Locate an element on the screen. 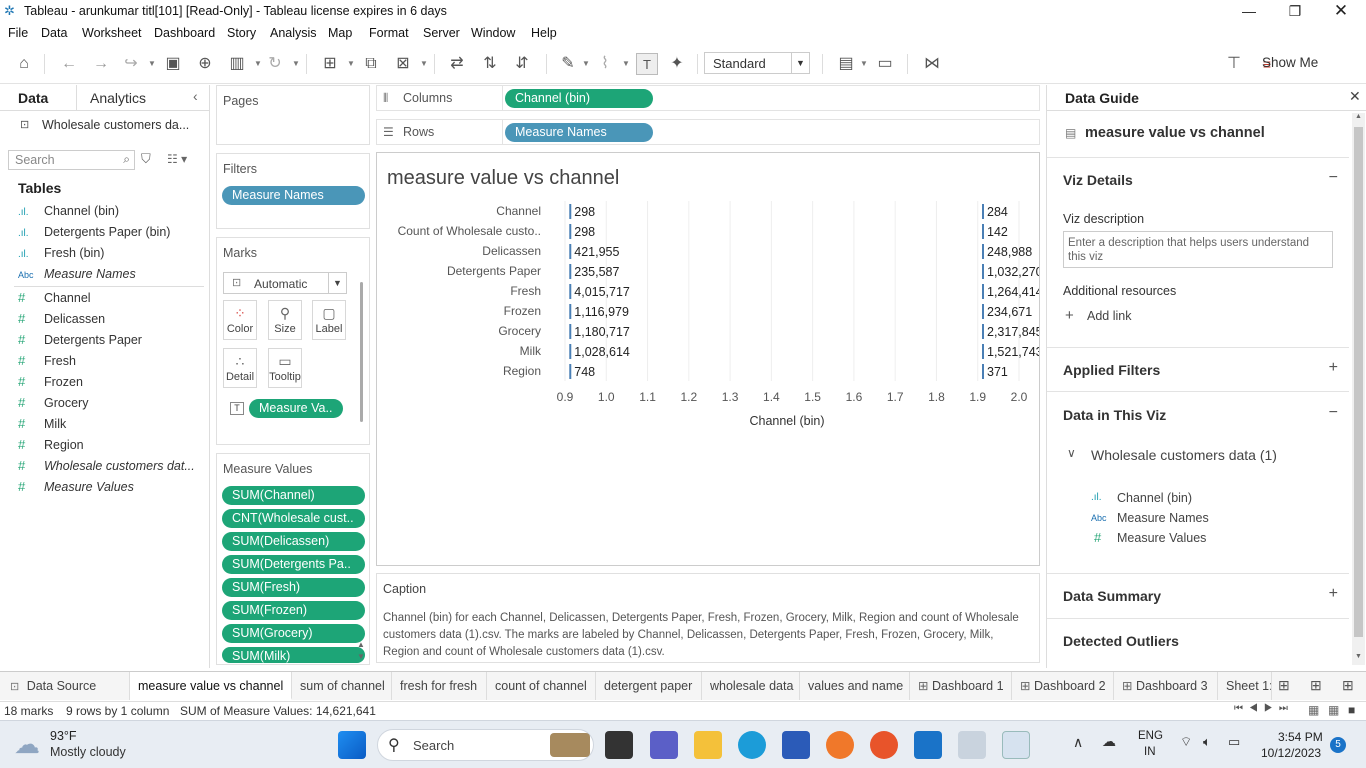 This screenshot has width=1366, height=768. show-me-button: Show Me is located at coordinates (1290, 62).